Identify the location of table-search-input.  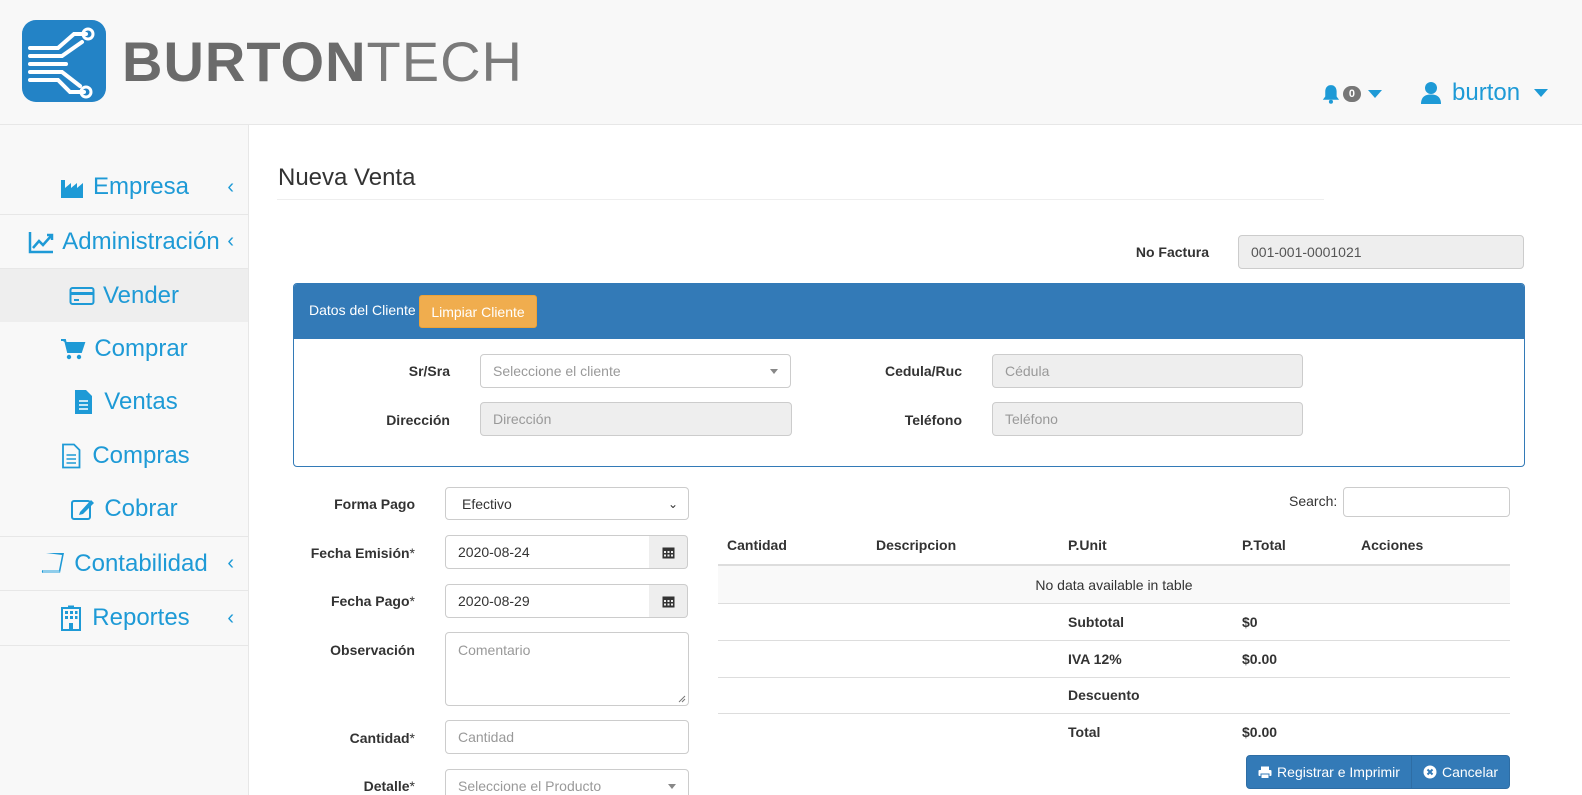
(1426, 502).